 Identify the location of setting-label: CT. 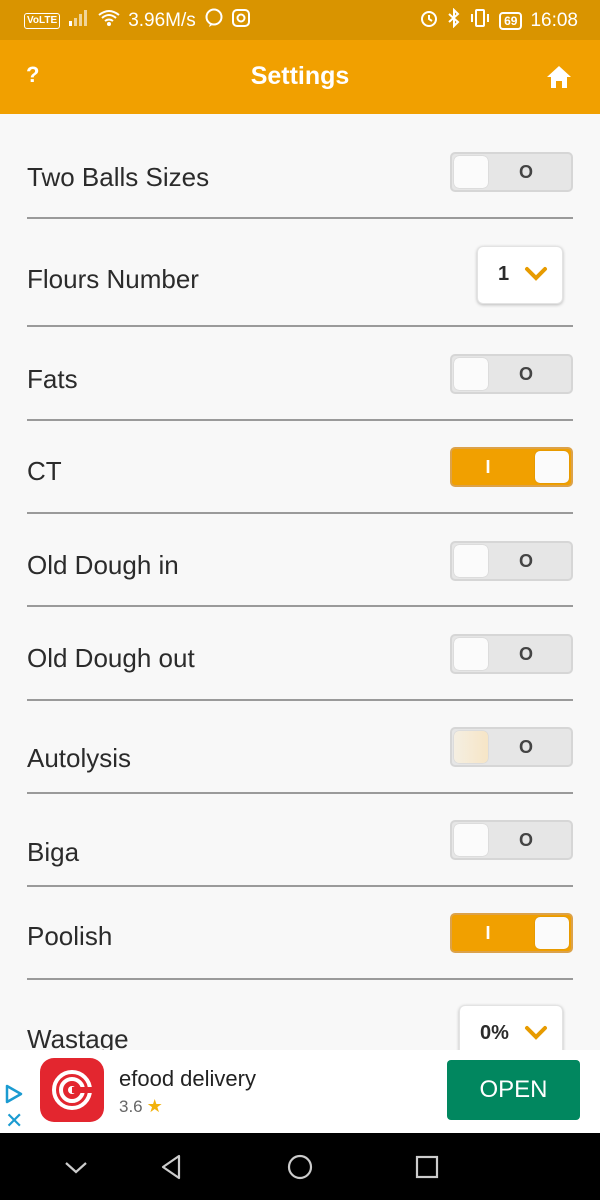
(44, 471).